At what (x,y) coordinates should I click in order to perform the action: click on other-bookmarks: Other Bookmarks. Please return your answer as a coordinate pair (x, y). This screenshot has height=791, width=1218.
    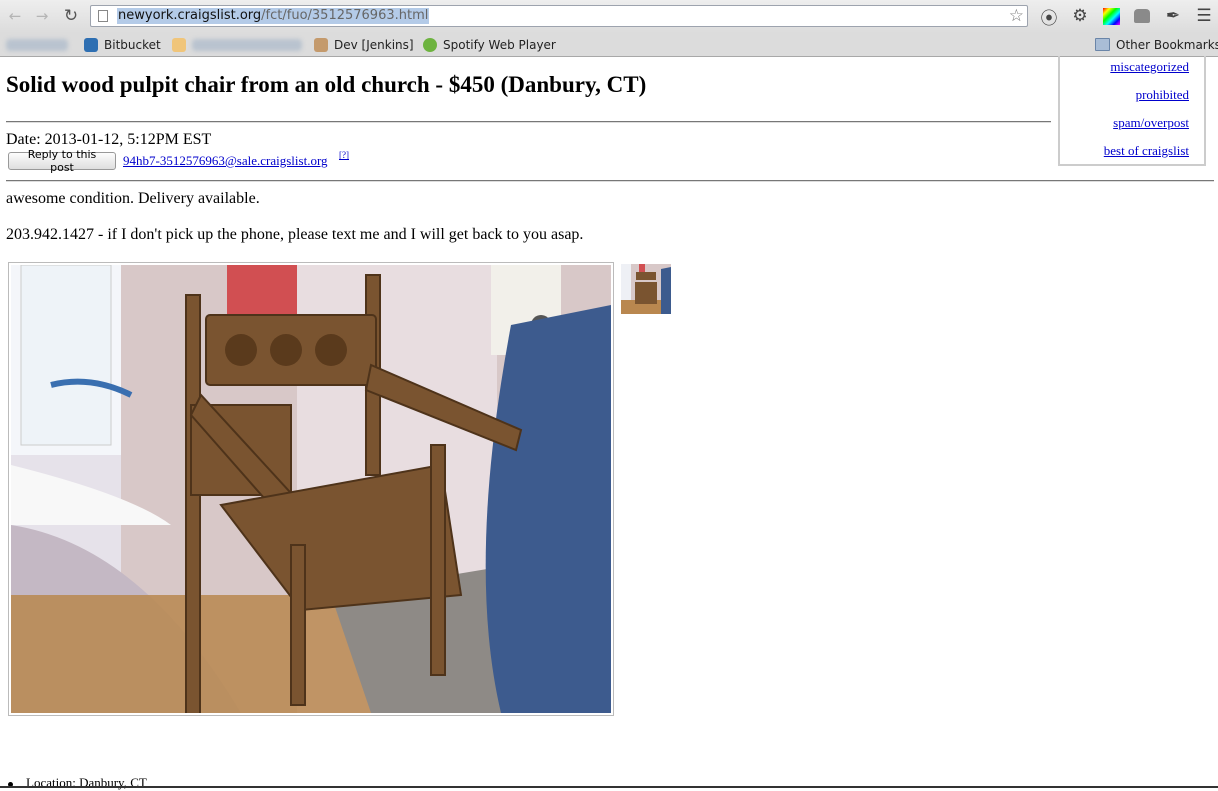
    Looking at the image, I should click on (1156, 44).